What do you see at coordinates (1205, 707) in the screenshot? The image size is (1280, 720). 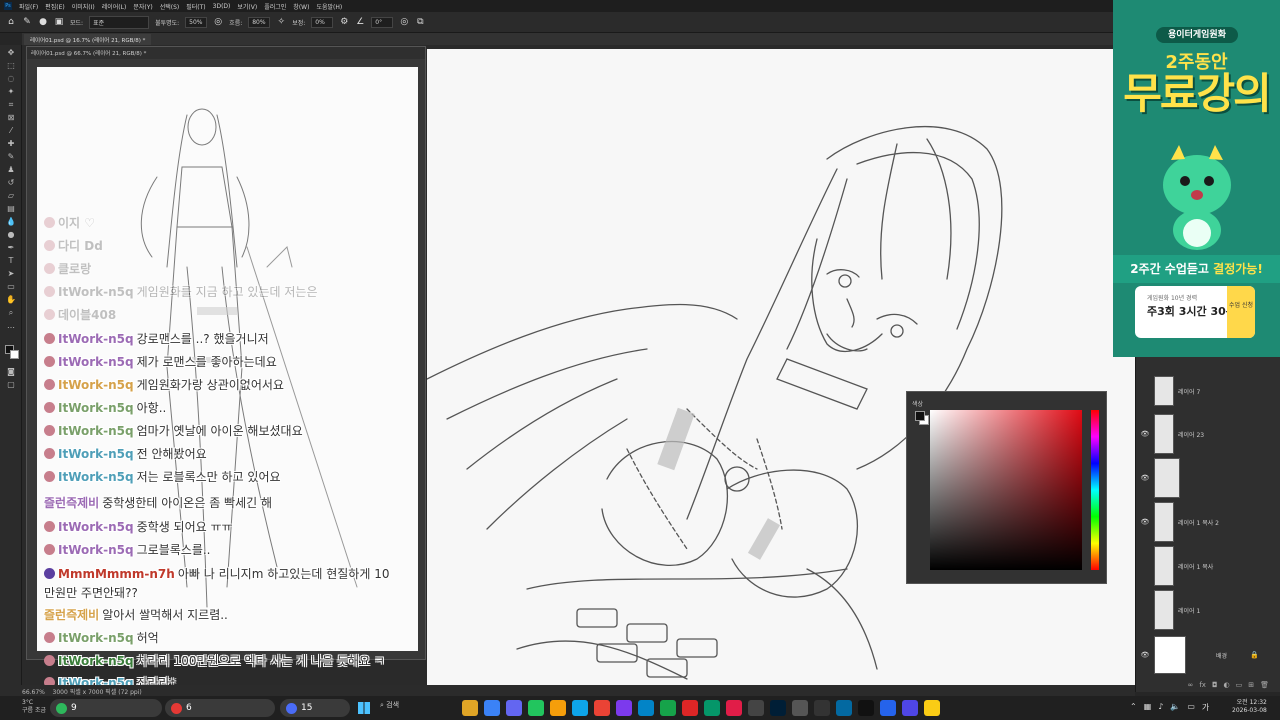 I see `language-icon: 가` at bounding box center [1205, 707].